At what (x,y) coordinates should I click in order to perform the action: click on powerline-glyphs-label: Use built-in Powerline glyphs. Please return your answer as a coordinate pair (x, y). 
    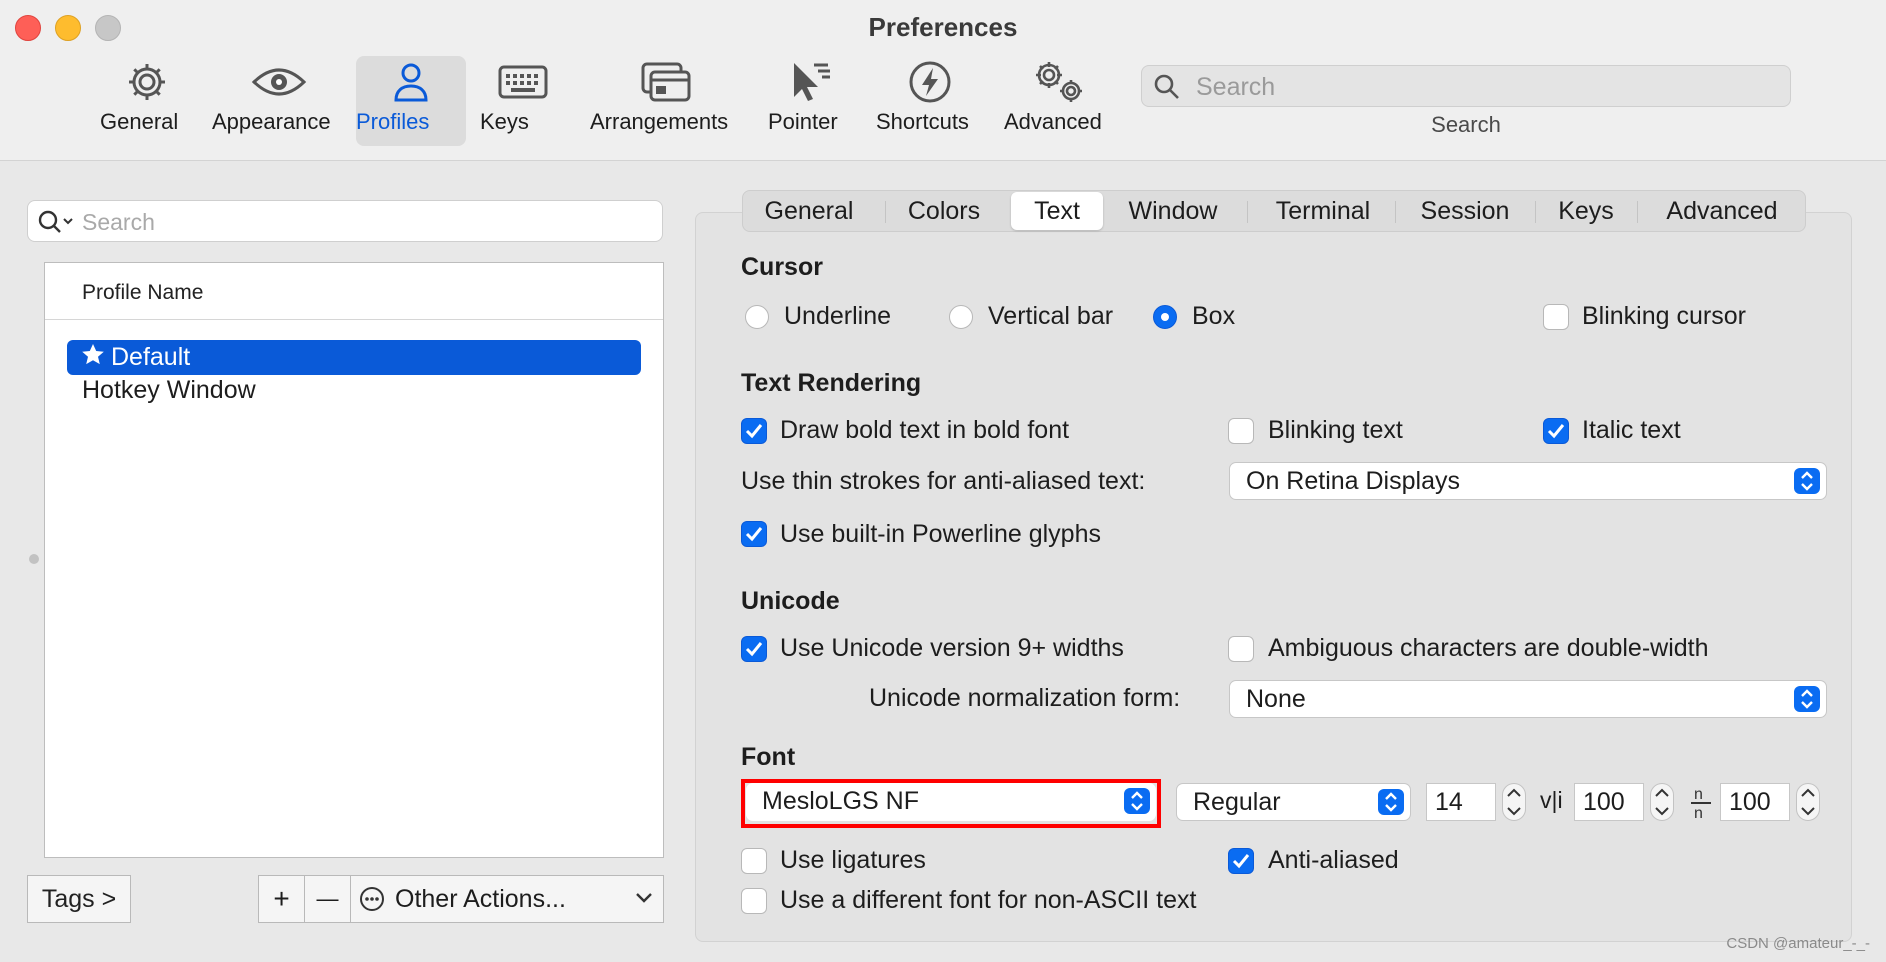
    Looking at the image, I should click on (940, 534).